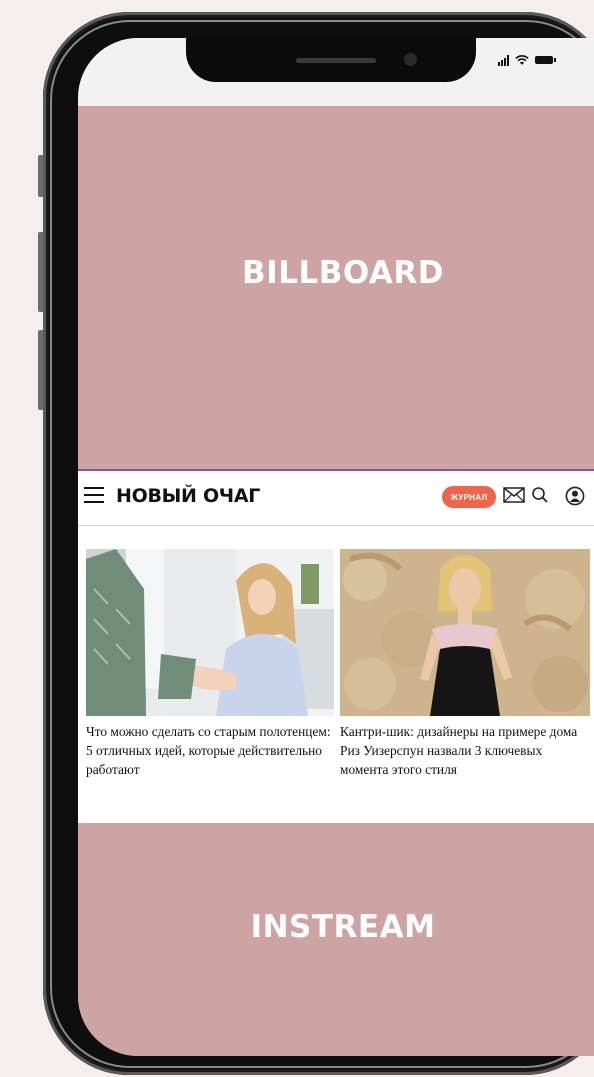 The height and width of the screenshot is (1077, 594). I want to click on status-bar, so click(336, 72).